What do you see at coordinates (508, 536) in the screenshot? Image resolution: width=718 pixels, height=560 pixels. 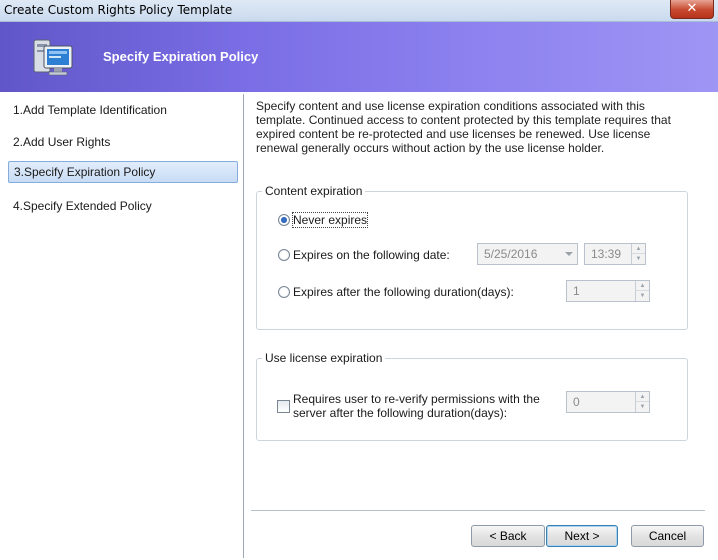 I see `back-button: < Back` at bounding box center [508, 536].